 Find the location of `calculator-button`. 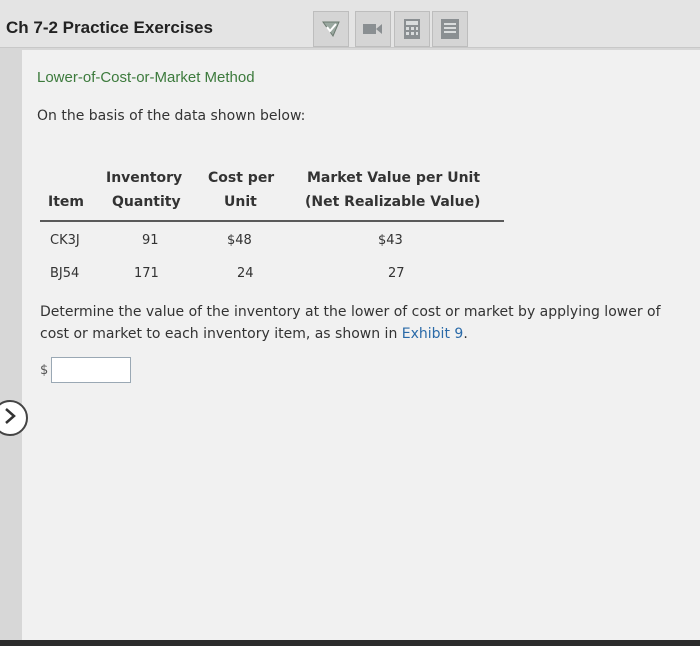

calculator-button is located at coordinates (412, 29).